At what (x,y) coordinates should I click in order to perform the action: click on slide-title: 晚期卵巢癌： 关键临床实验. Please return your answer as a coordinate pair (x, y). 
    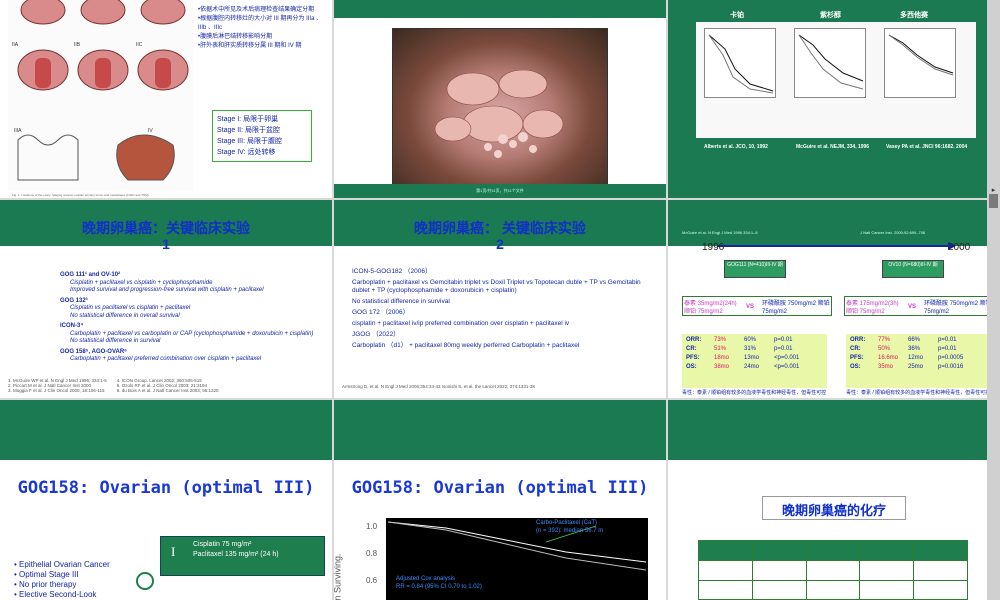
    Looking at the image, I should click on (500, 228).